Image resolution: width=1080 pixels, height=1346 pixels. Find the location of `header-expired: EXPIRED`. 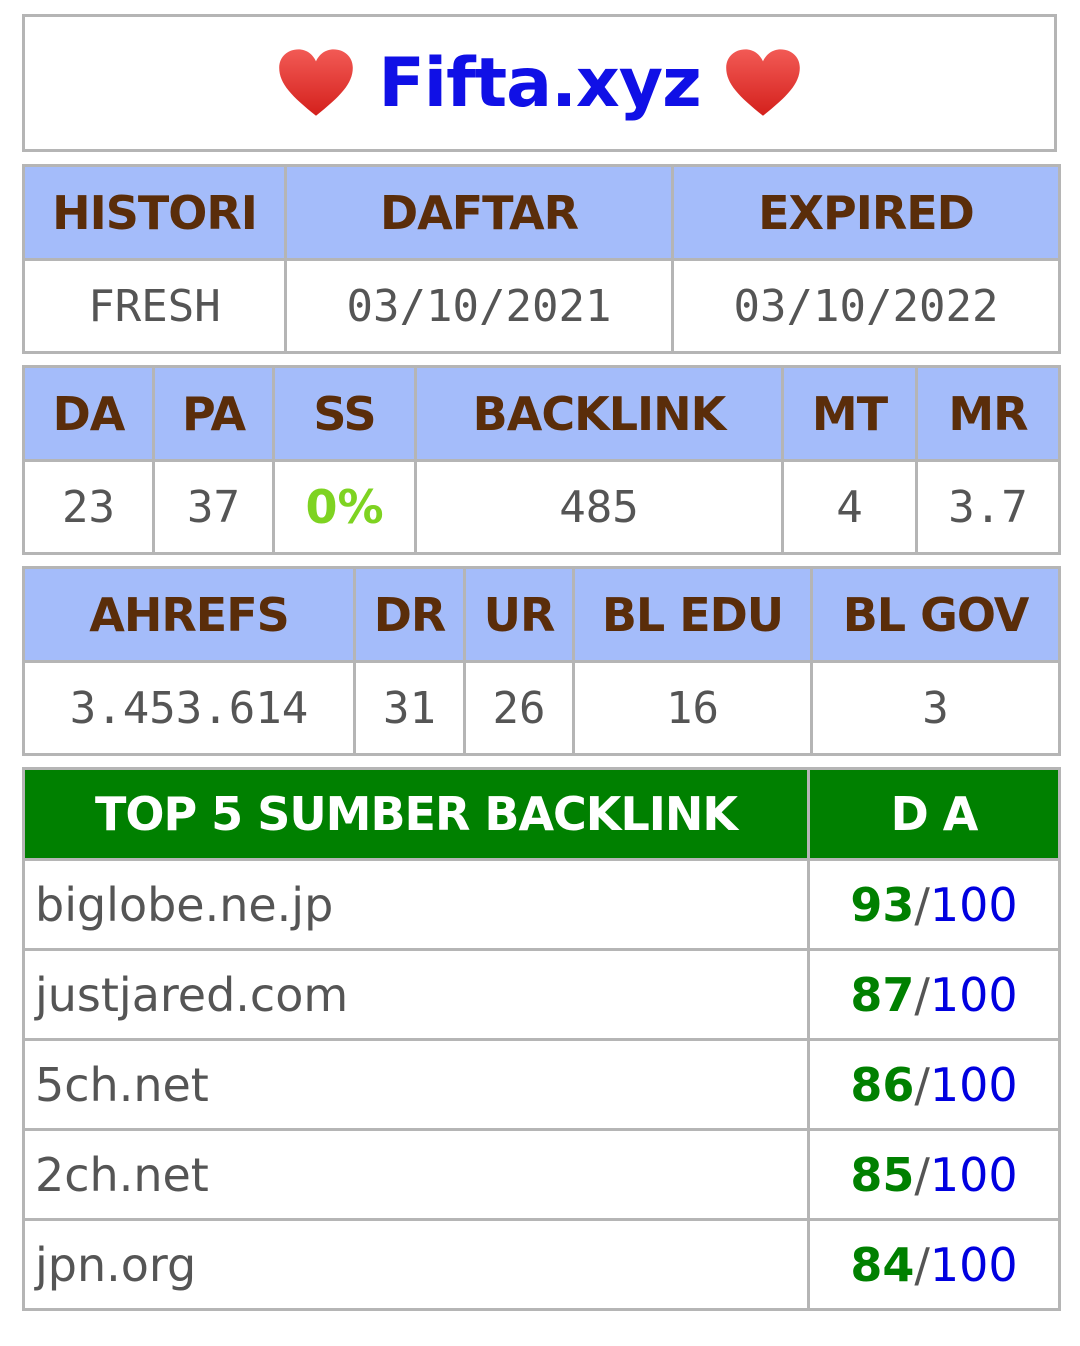

header-expired: EXPIRED is located at coordinates (866, 212).